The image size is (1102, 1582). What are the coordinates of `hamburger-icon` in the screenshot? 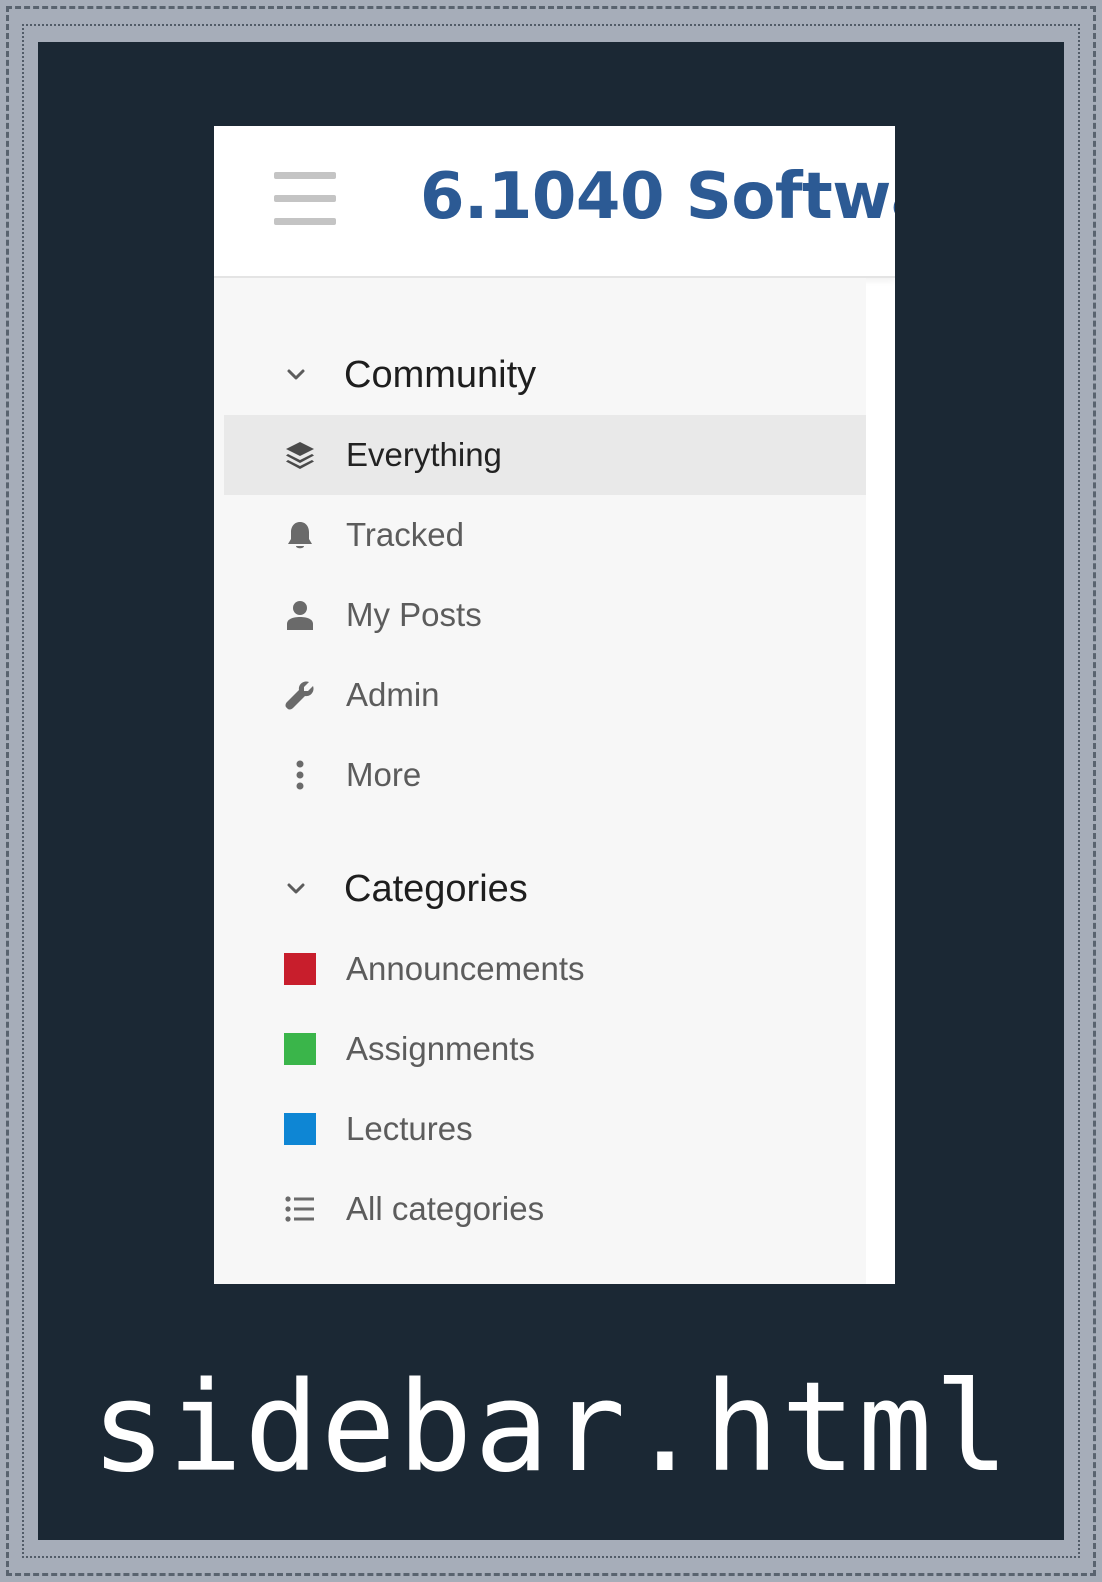 It's located at (305, 199).